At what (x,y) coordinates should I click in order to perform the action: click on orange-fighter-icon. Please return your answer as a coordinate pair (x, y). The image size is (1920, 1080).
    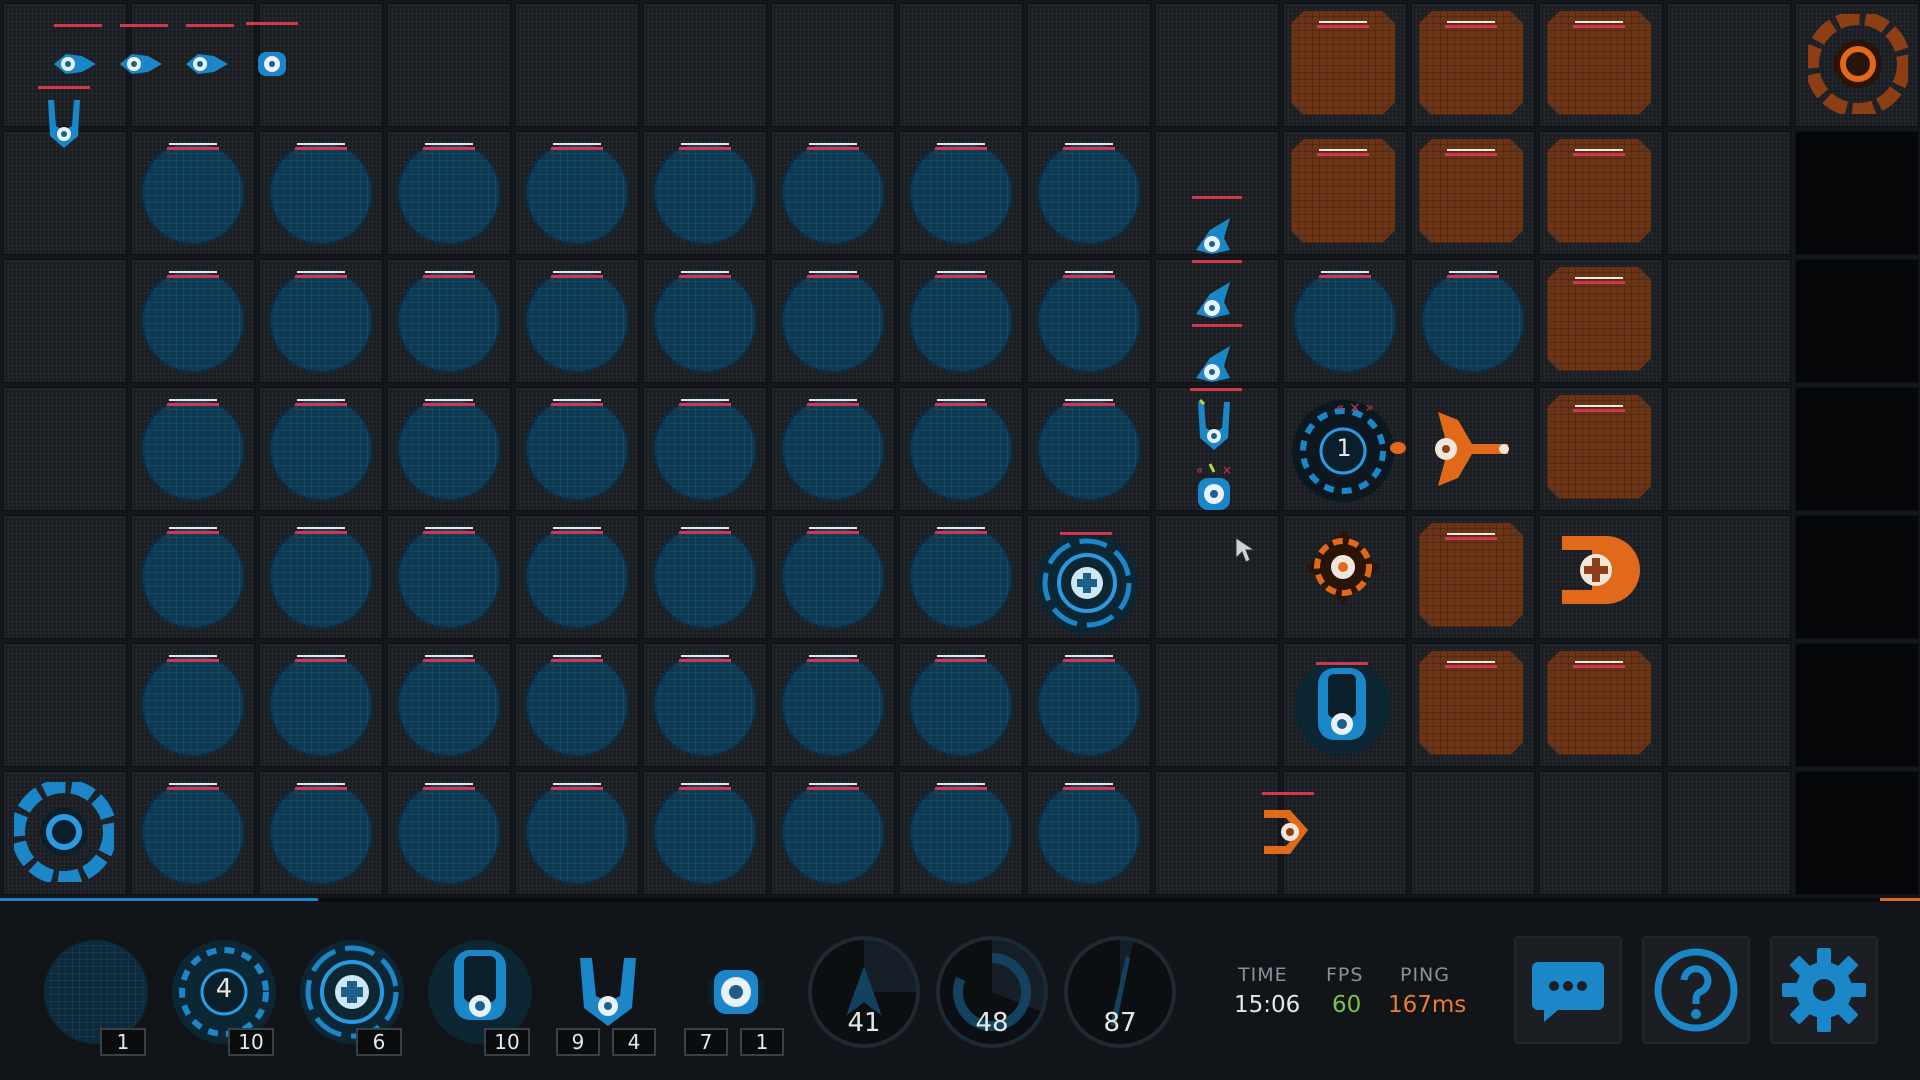
    Looking at the image, I should click on (1468, 449).